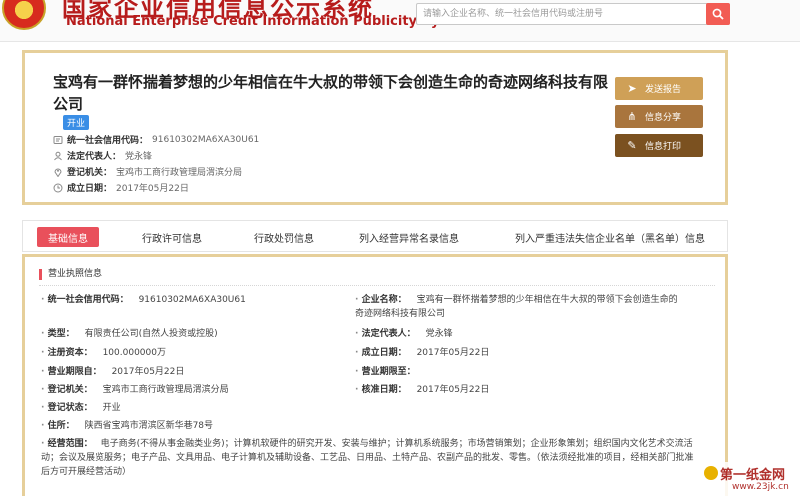 This screenshot has width=800, height=496. What do you see at coordinates (172, 237) in the screenshot?
I see `tab-admin-license: 行政许可信息` at bounding box center [172, 237].